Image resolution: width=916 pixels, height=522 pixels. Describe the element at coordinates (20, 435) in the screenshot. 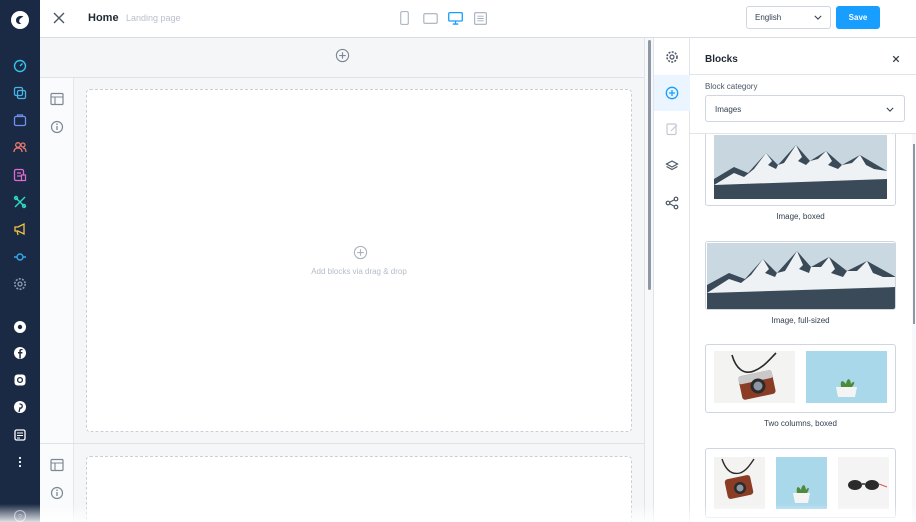

I see `pos-icon` at that location.